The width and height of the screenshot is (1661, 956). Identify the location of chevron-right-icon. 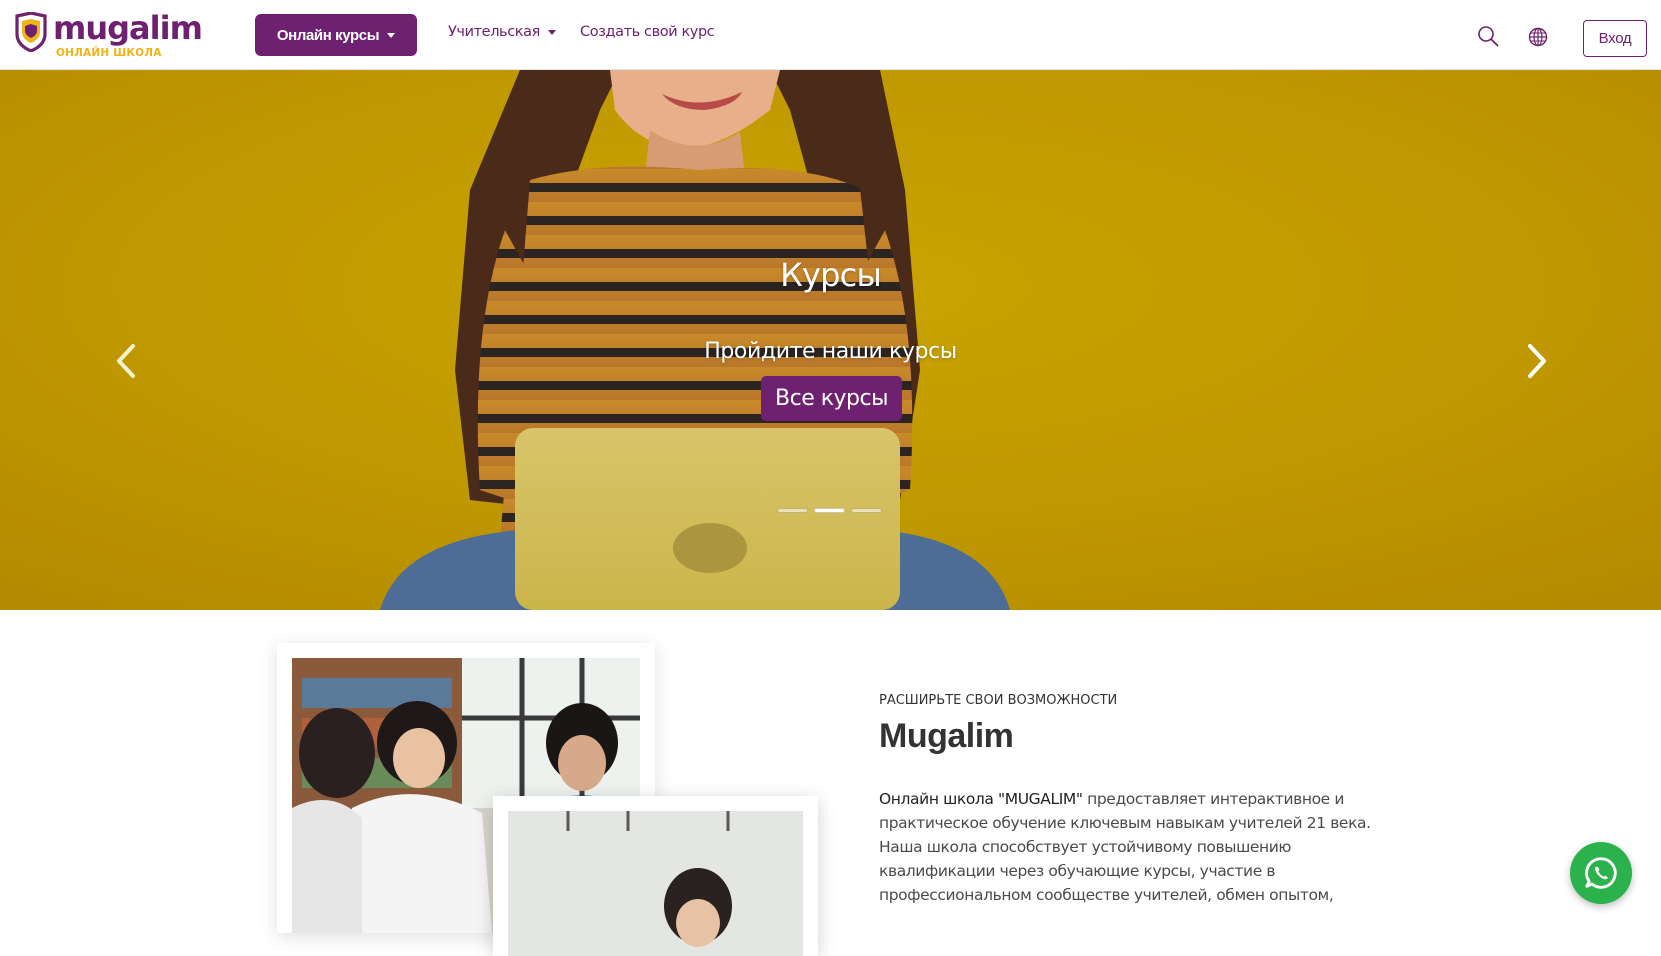
(1537, 361).